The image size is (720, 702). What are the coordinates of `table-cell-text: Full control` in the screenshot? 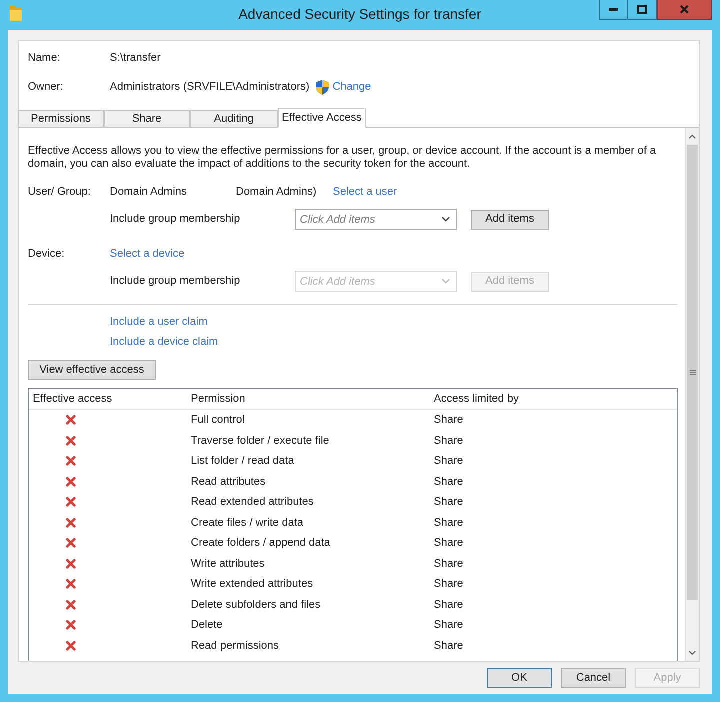 It's located at (218, 420).